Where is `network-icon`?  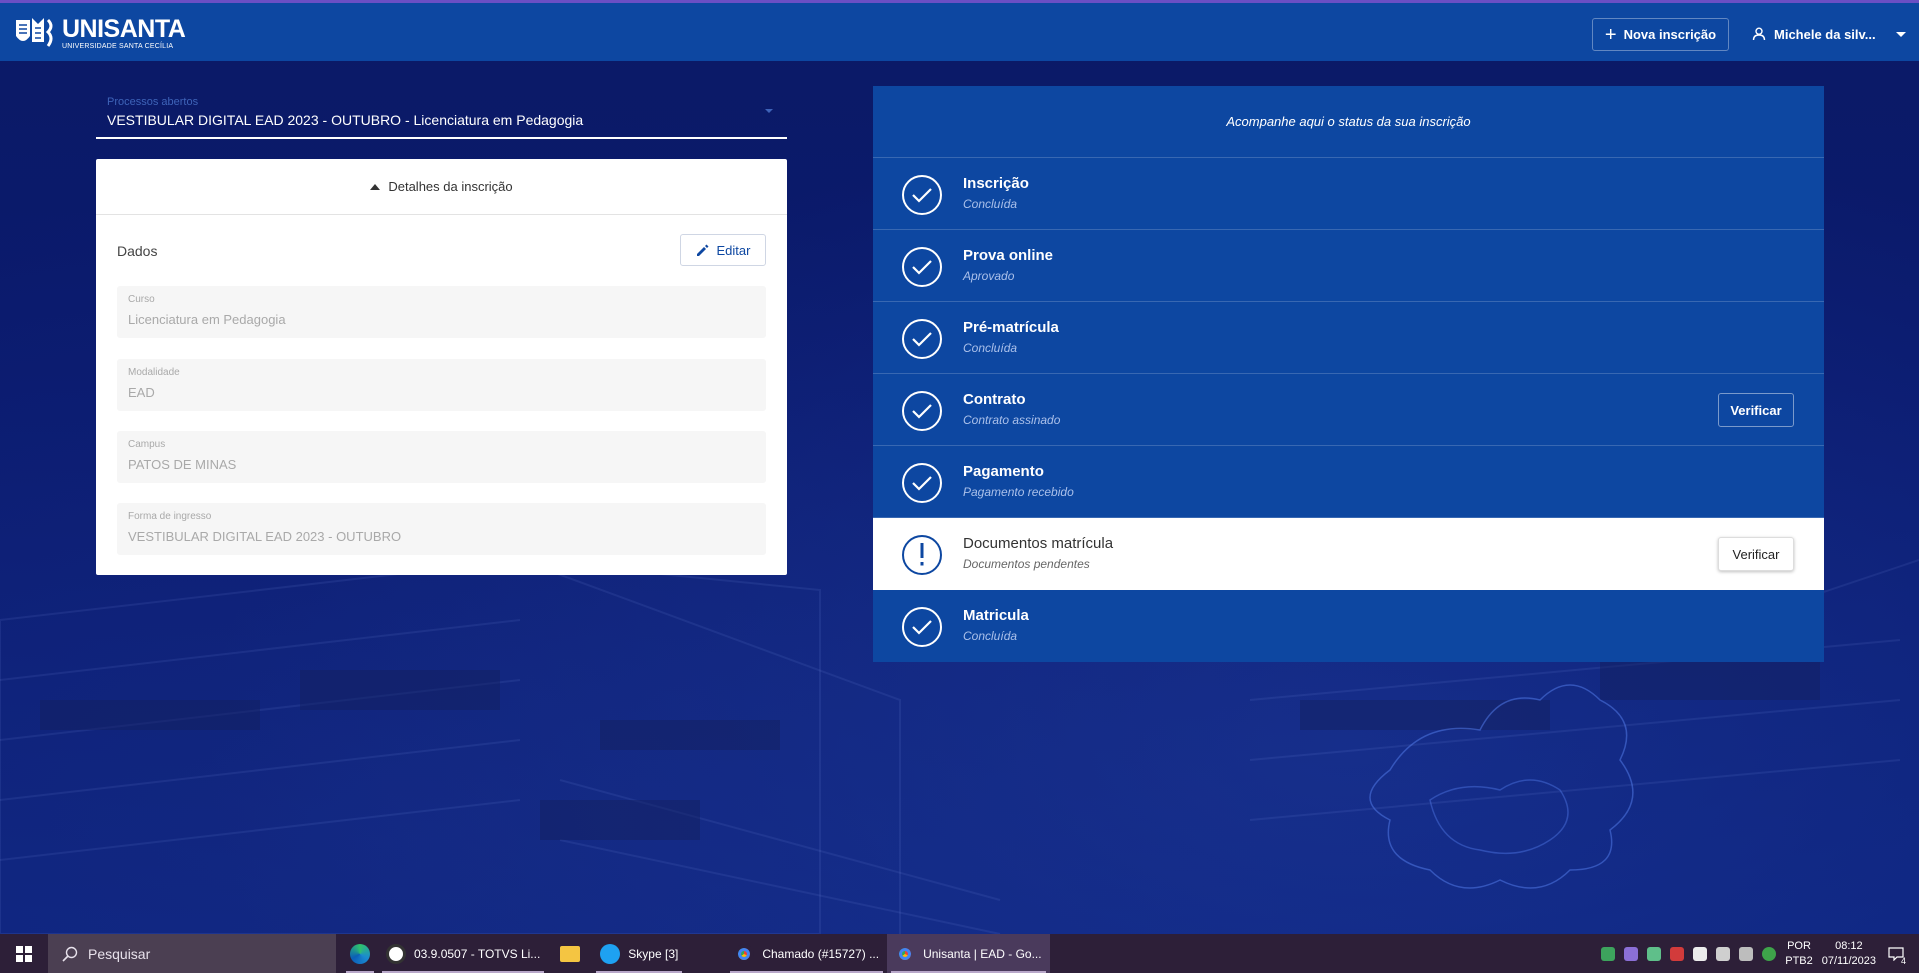 network-icon is located at coordinates (1723, 953).